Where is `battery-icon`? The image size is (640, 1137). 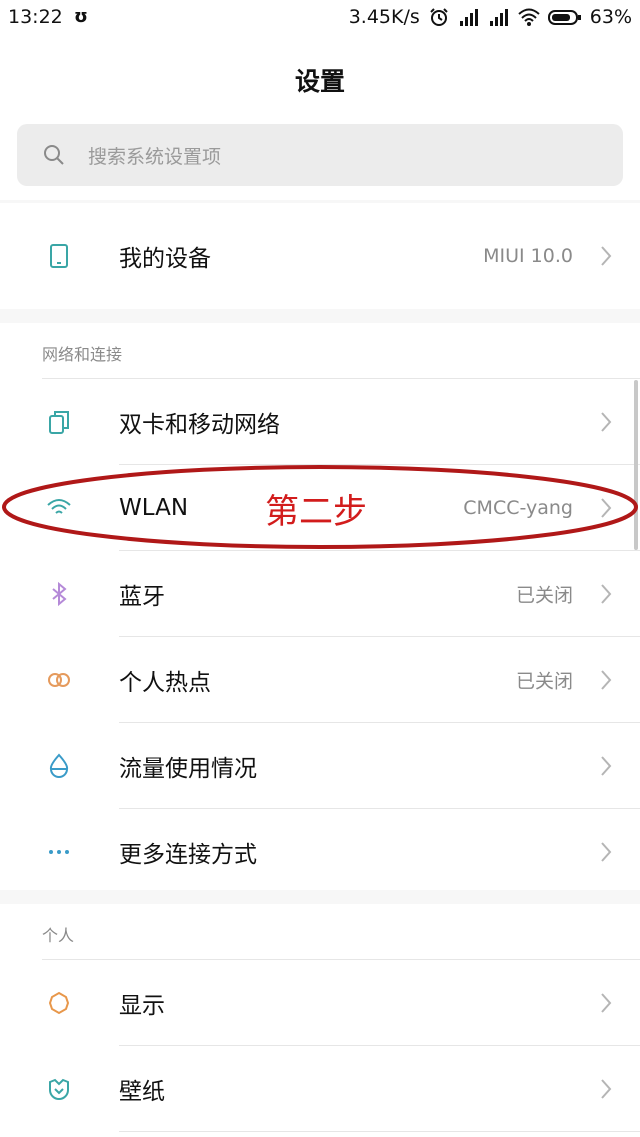
battery-icon is located at coordinates (564, 17).